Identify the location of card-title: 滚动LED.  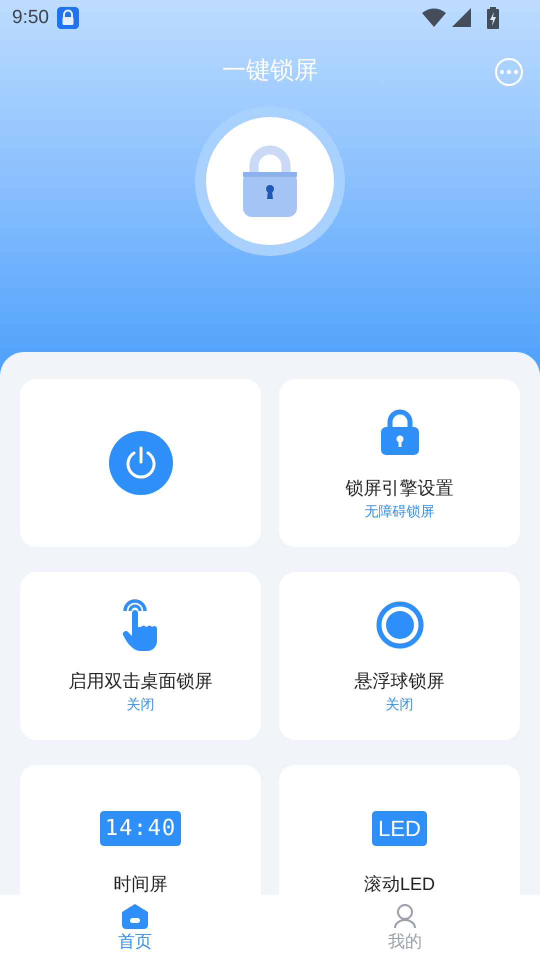
(399, 884).